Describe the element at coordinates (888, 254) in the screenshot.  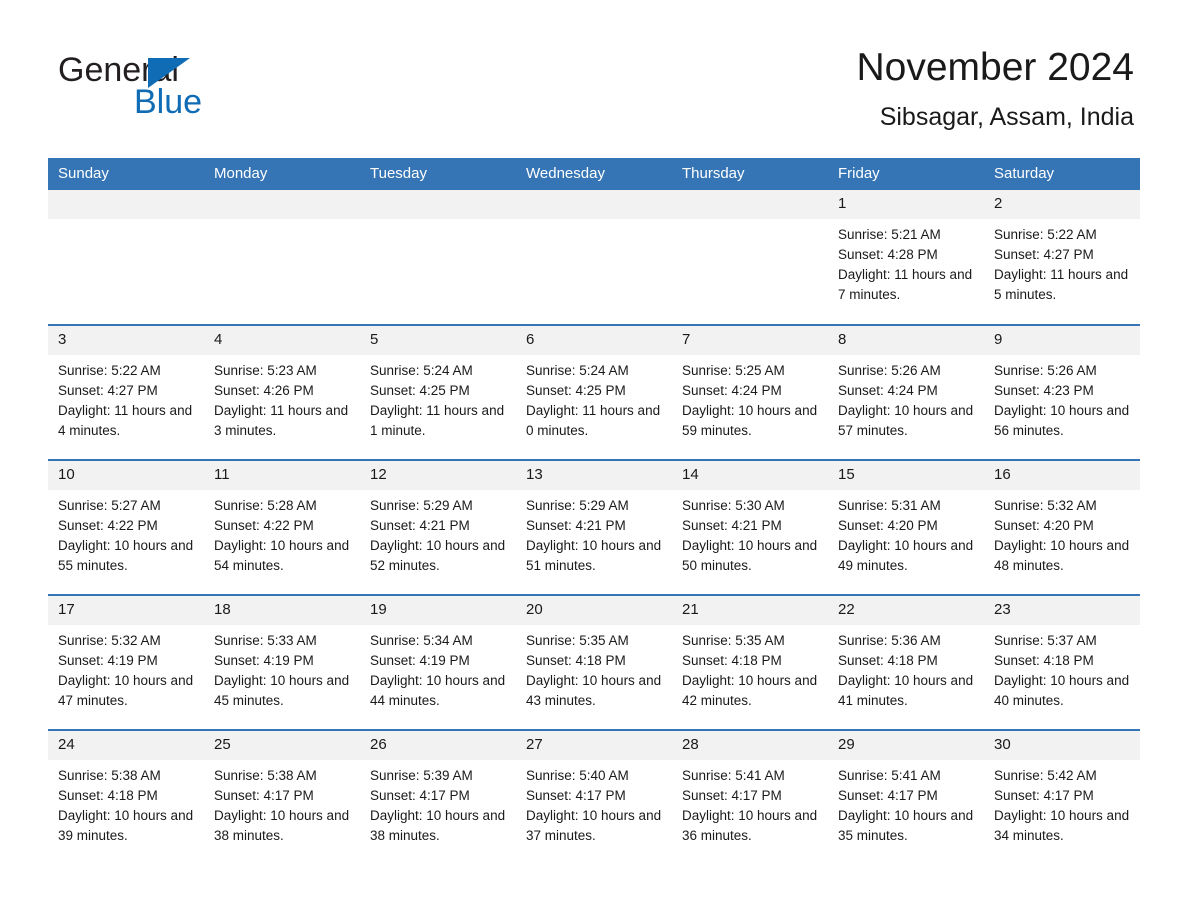
I see `sunset-text: Sunset: 4:28 PM` at that location.